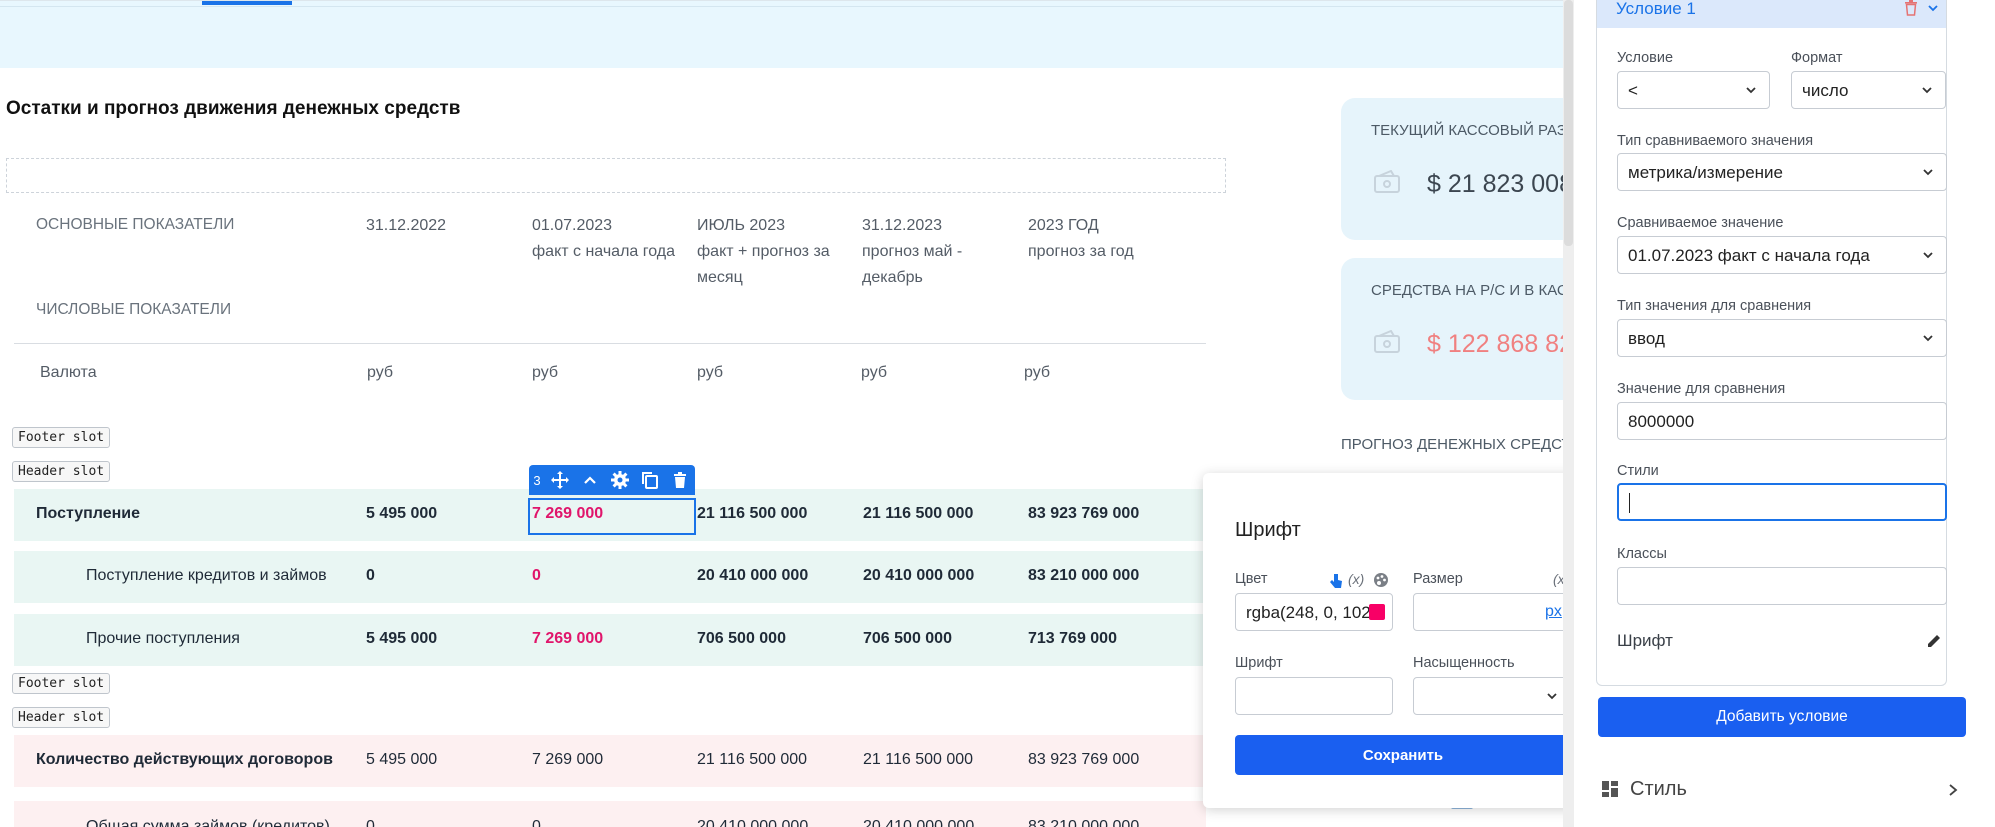  I want to click on compare-value-select: 01.07.2023 факт с начала года, so click(1782, 255).